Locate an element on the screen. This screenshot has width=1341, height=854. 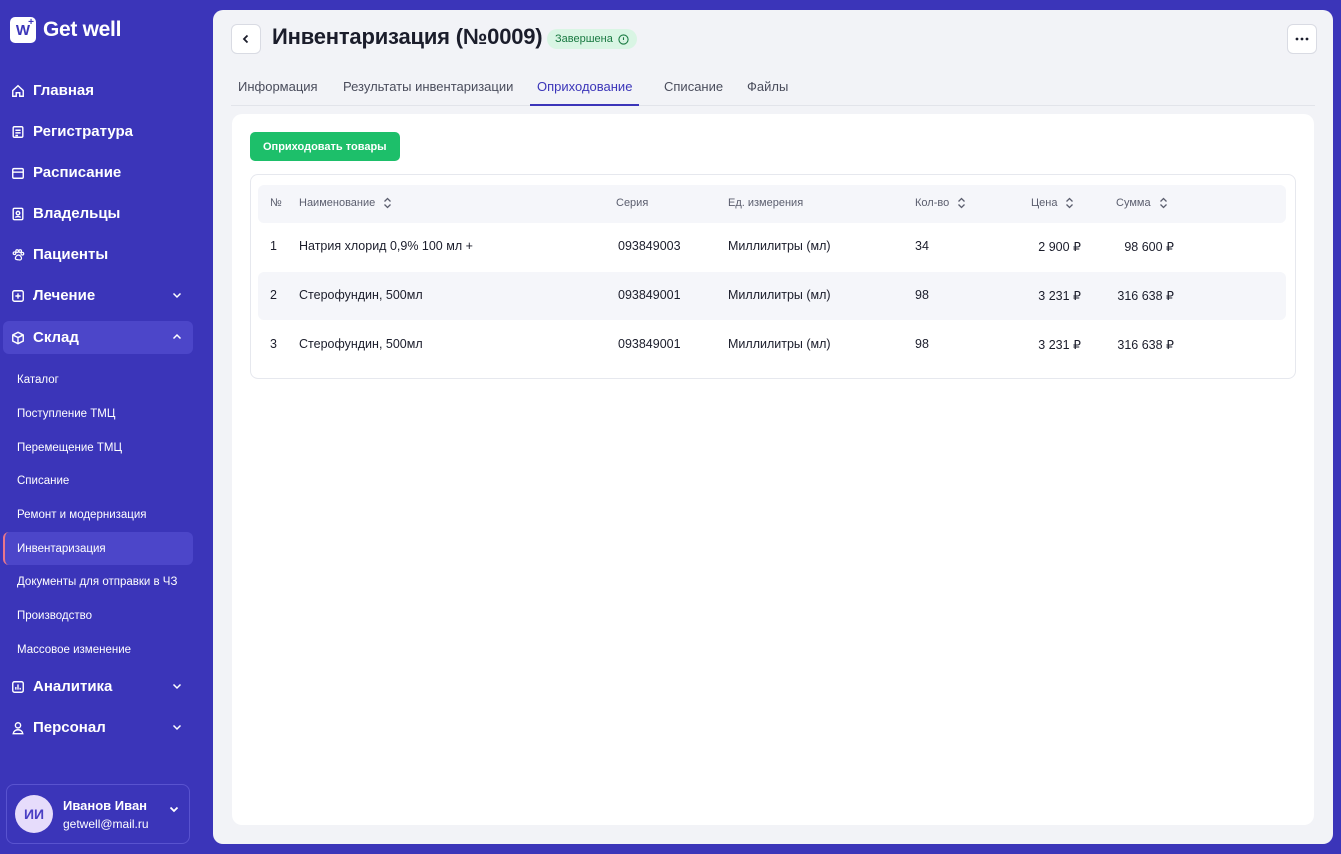
sidebar-item-staff: Персонал is located at coordinates (98, 727).